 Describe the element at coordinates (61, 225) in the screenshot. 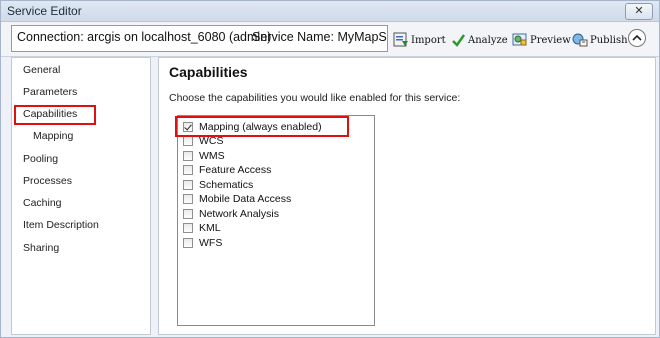

I see `nav-item-item-description: Item Description` at that location.